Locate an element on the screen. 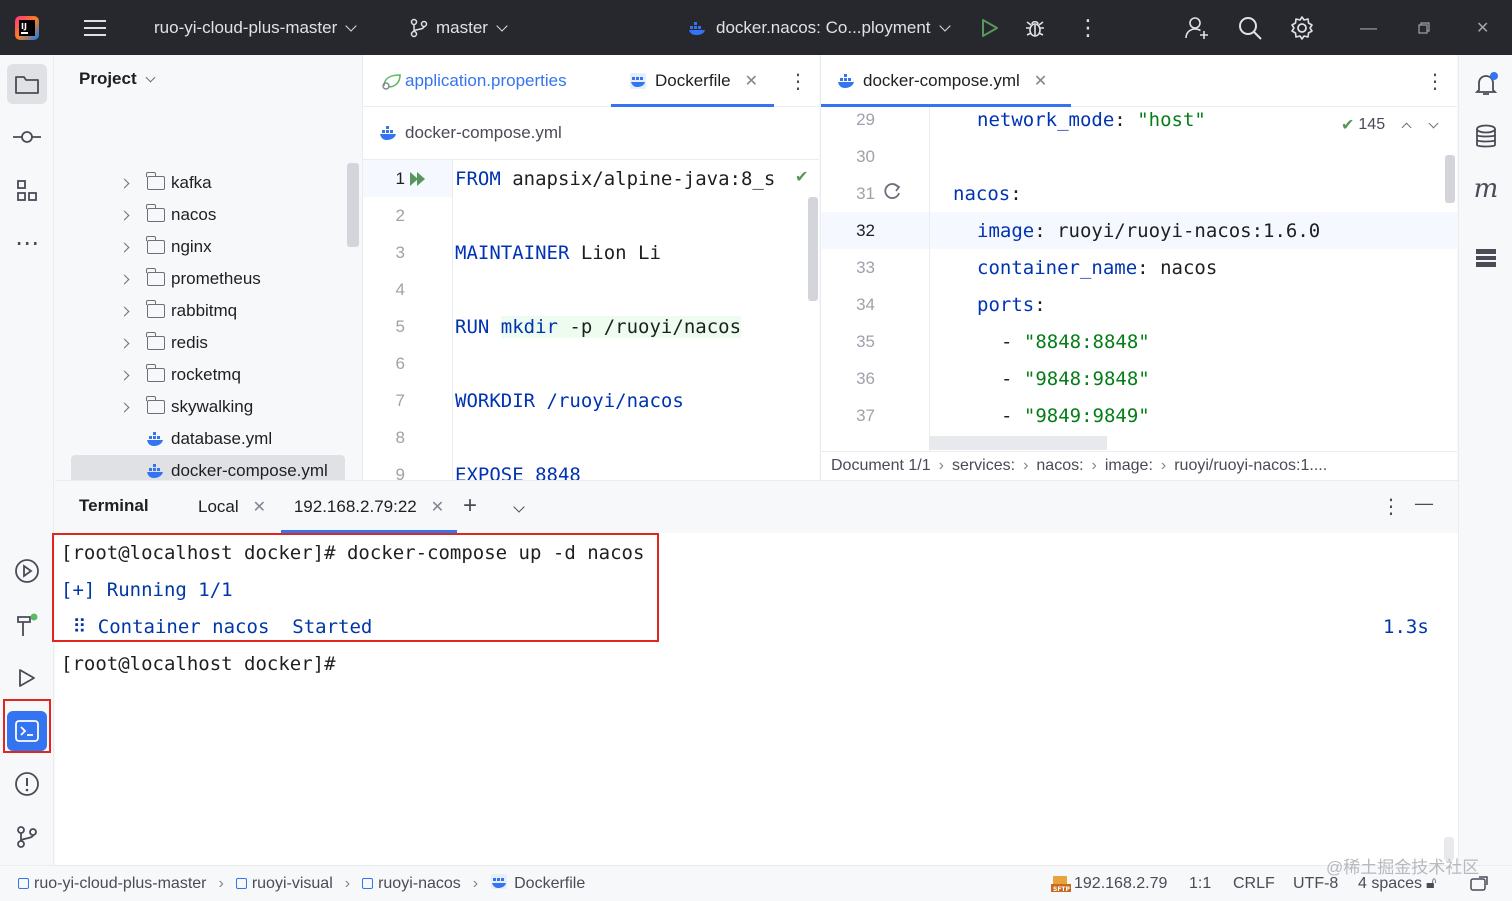  tab-dockerfile: Dockerfile ✕ is located at coordinates (692, 81).